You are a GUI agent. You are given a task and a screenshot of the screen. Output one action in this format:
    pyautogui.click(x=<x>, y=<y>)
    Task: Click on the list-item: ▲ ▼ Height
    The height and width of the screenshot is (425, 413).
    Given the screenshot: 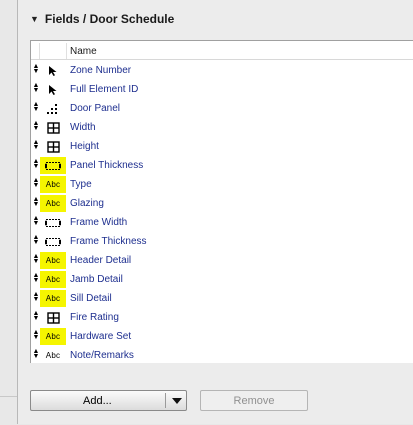 What is the action you would take?
    pyautogui.click(x=222, y=146)
    